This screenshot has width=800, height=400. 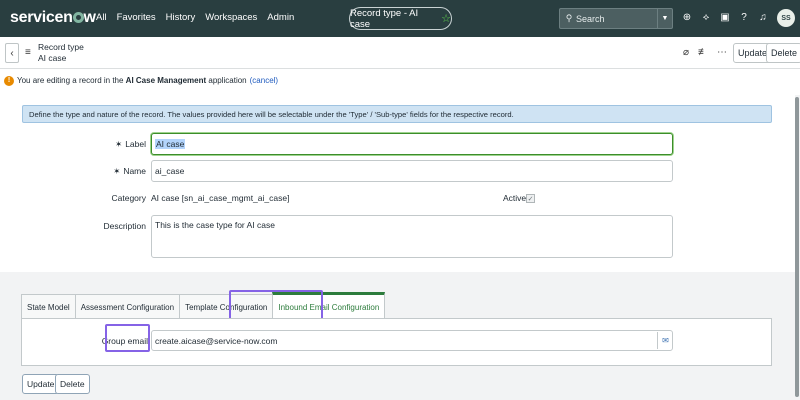 I want to click on header-icons: ⌀ ≢ ⋯, so click(x=705, y=52).